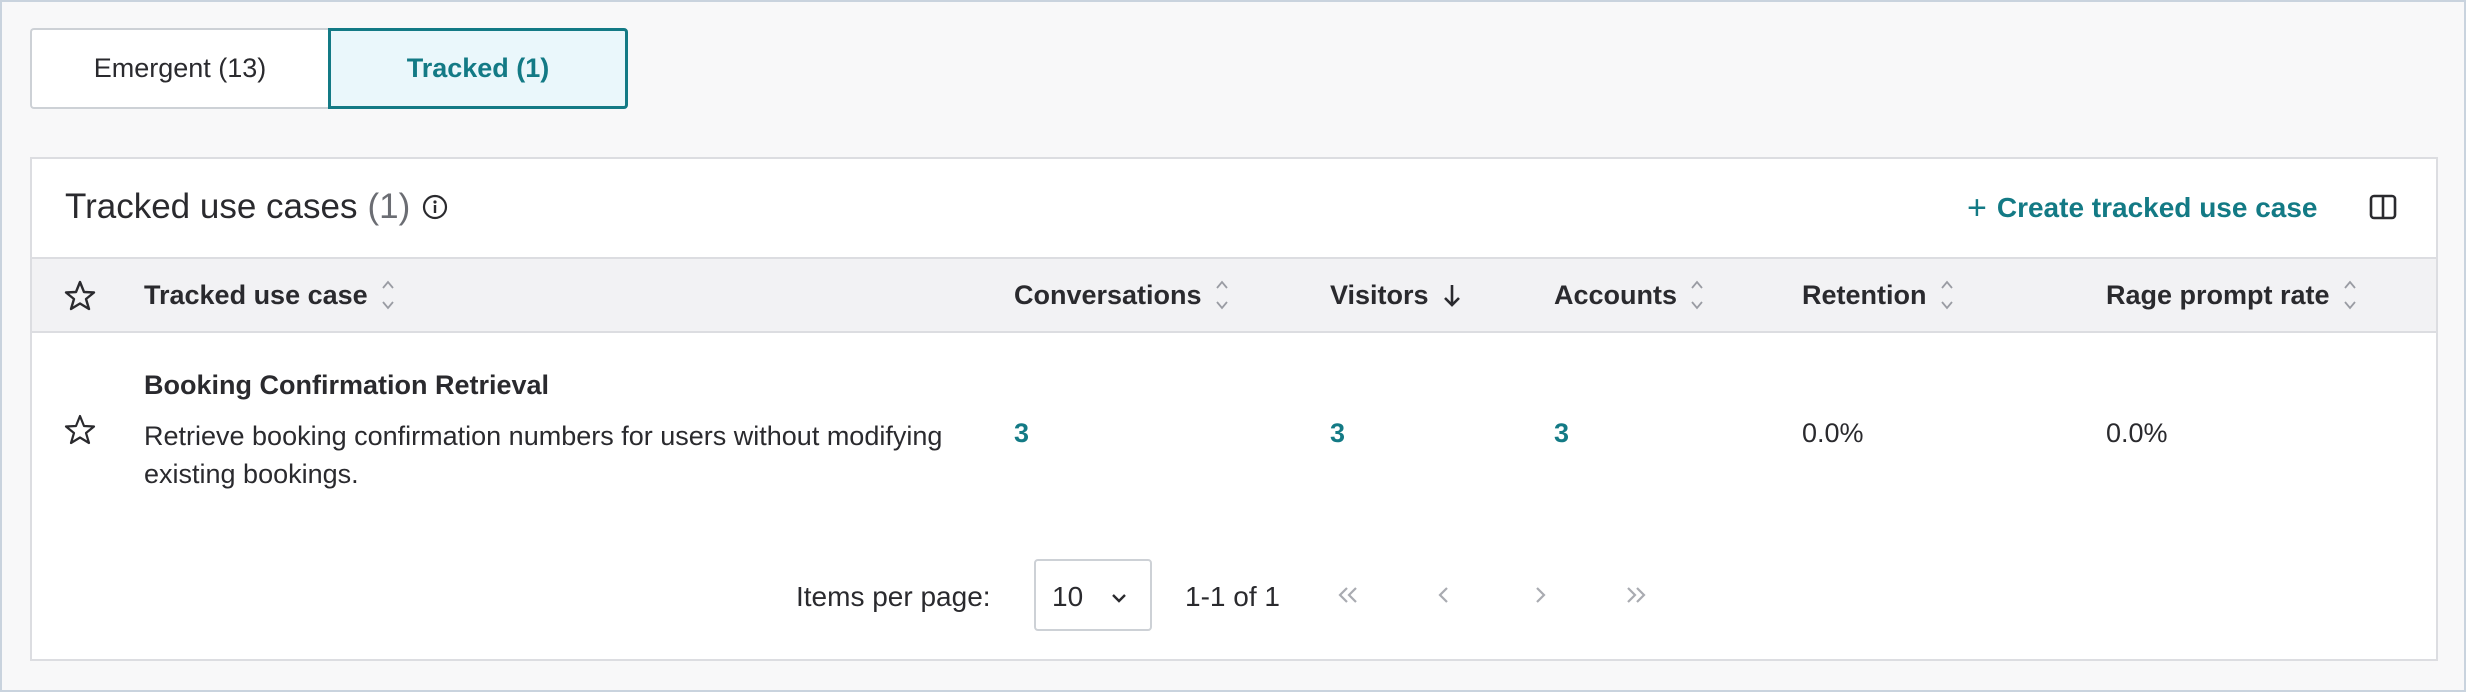 The height and width of the screenshot is (692, 2466). What do you see at coordinates (389, 206) in the screenshot?
I see `card-count: (1)` at bounding box center [389, 206].